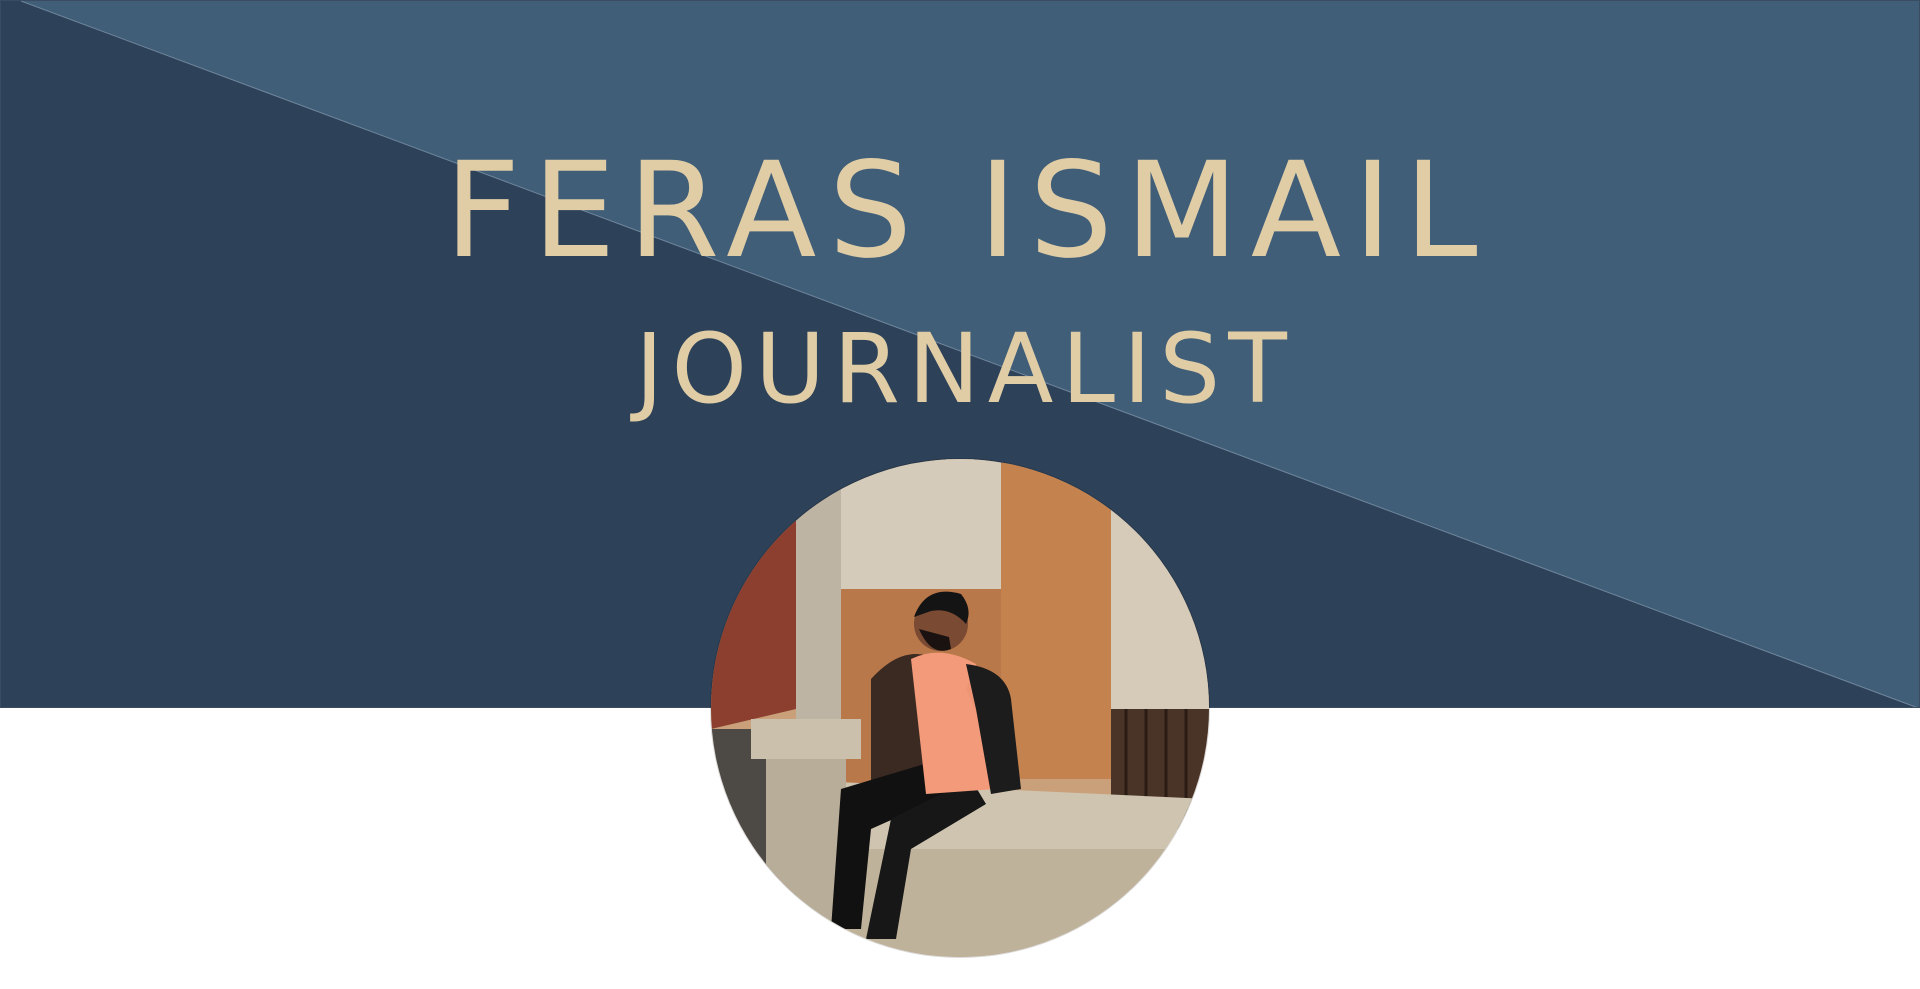  I want to click on profile-photo-image, so click(960, 708).